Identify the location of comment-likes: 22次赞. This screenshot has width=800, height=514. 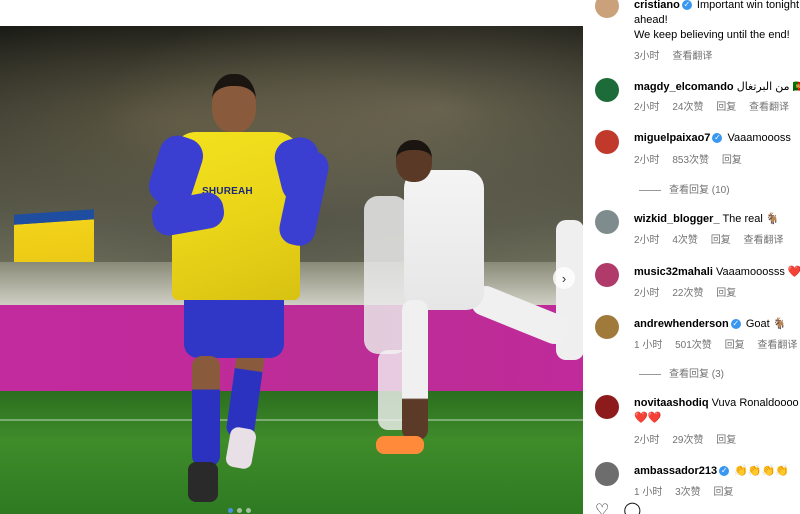
(687, 293).